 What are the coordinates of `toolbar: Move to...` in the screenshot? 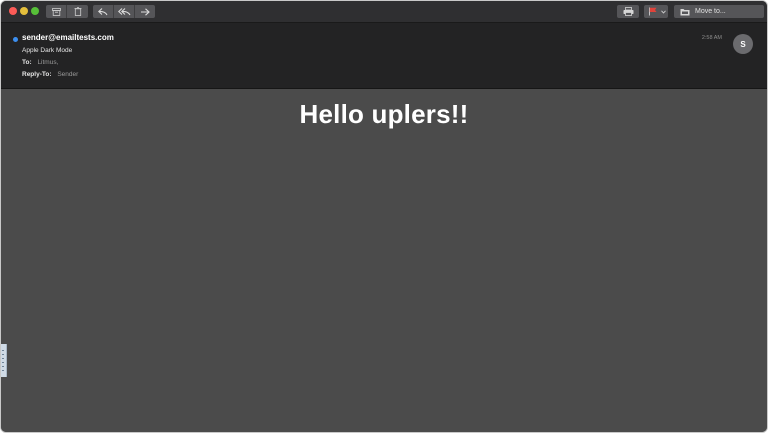 It's located at (384, 12).